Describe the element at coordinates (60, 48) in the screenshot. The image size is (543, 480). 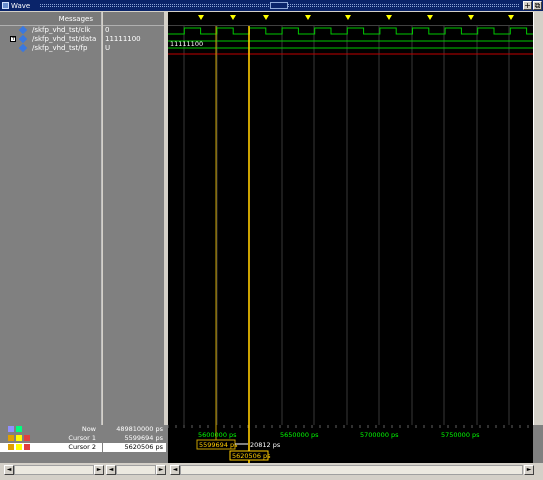
I see `signal-name: /skfp_vhd_tst/fp` at that location.